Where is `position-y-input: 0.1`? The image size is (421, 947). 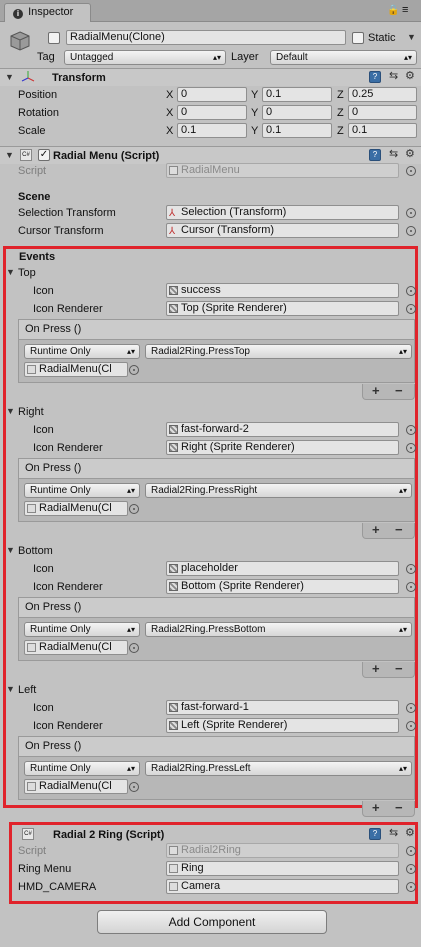 position-y-input: 0.1 is located at coordinates (297, 94).